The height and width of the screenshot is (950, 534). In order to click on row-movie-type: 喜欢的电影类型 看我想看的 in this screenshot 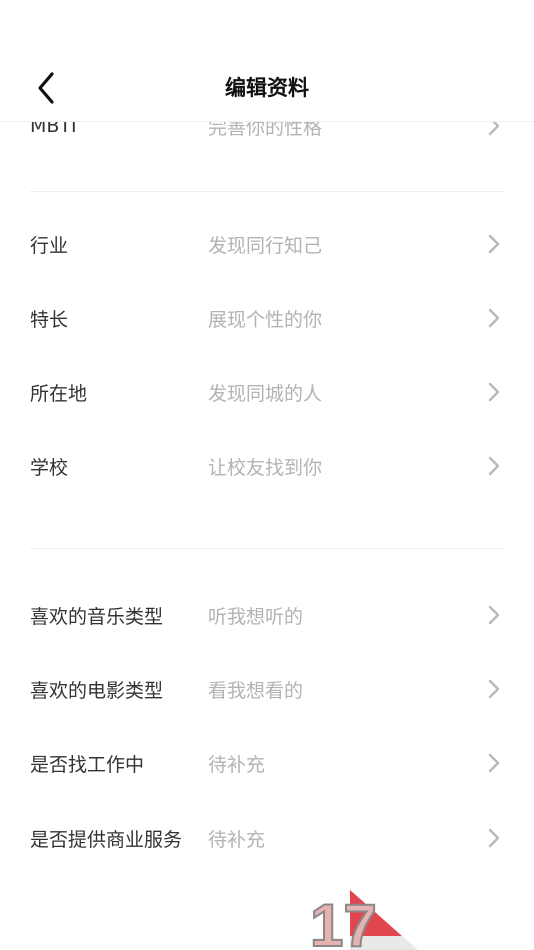, I will do `click(267, 689)`.